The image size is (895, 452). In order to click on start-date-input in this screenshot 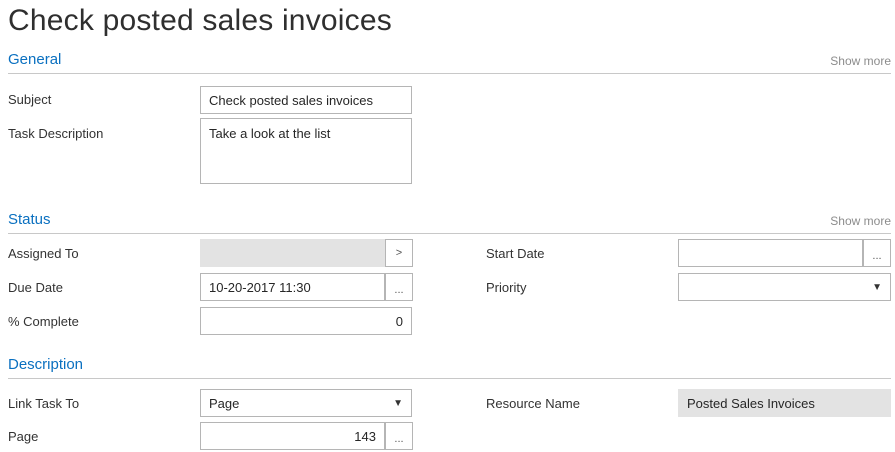, I will do `click(770, 253)`.